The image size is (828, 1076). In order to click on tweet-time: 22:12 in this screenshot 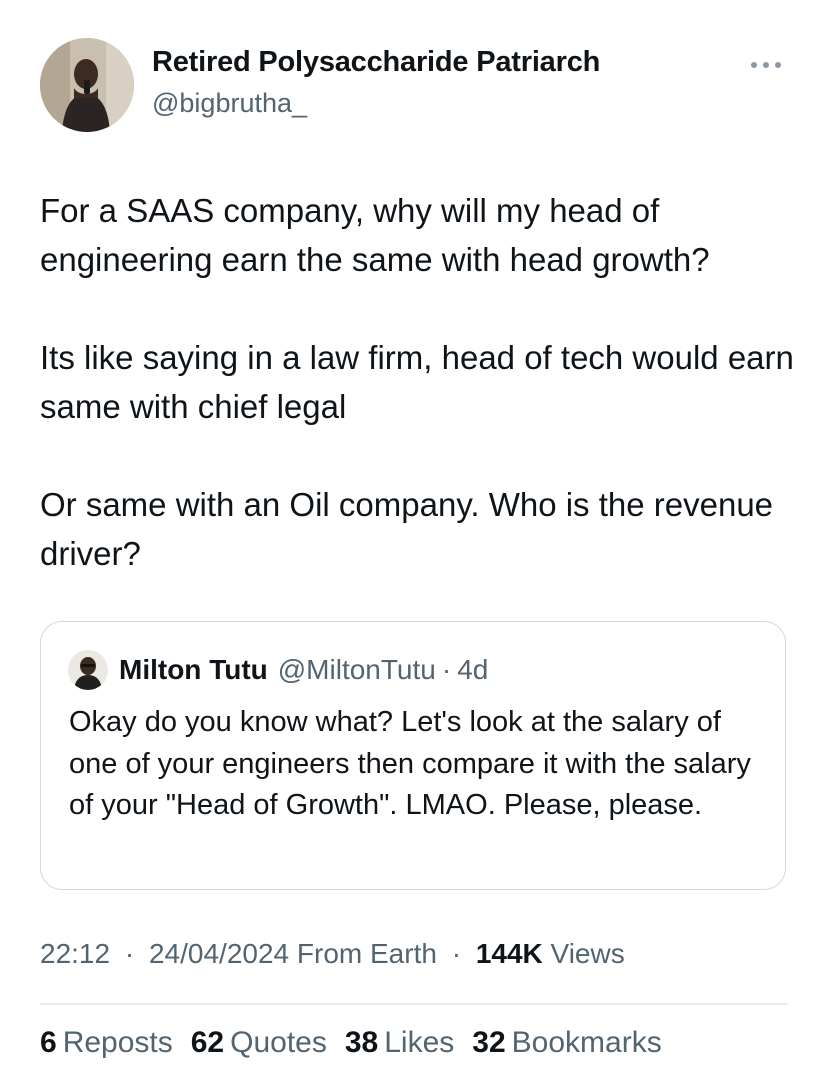, I will do `click(75, 953)`.